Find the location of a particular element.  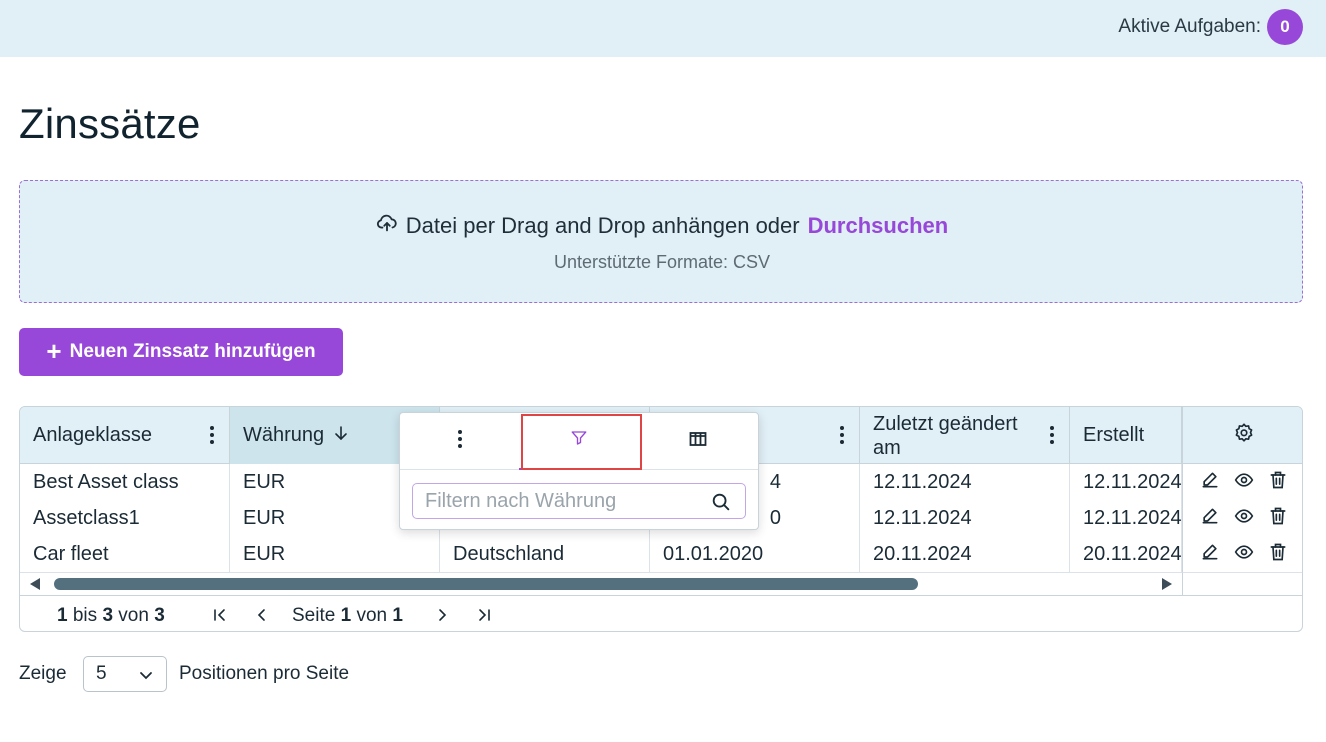

filter-icon is located at coordinates (579, 440).